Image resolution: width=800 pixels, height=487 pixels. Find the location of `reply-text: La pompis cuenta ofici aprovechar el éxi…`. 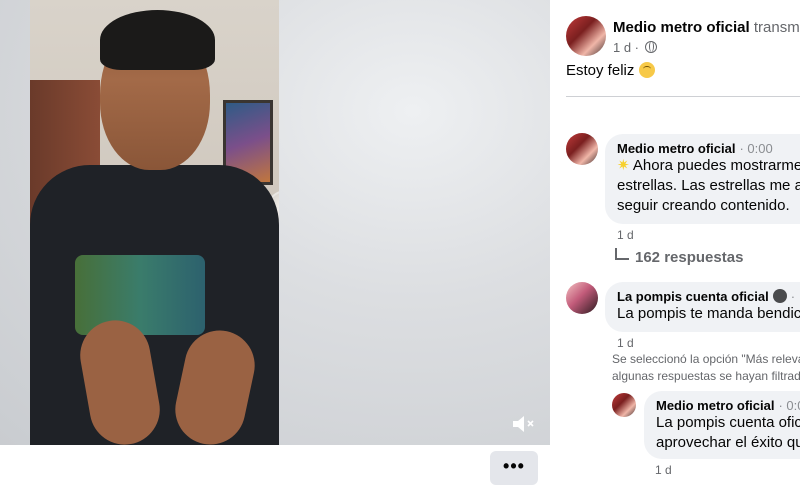

reply-text: La pompis cuenta ofici aprovechar el éxi… is located at coordinates (728, 432).